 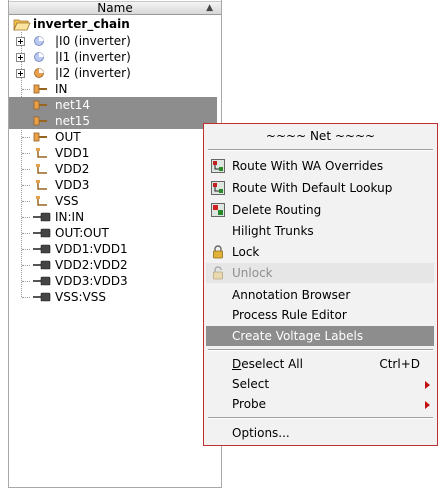 I want to click on menu-item-label: Process Rule Editor, so click(x=289, y=315).